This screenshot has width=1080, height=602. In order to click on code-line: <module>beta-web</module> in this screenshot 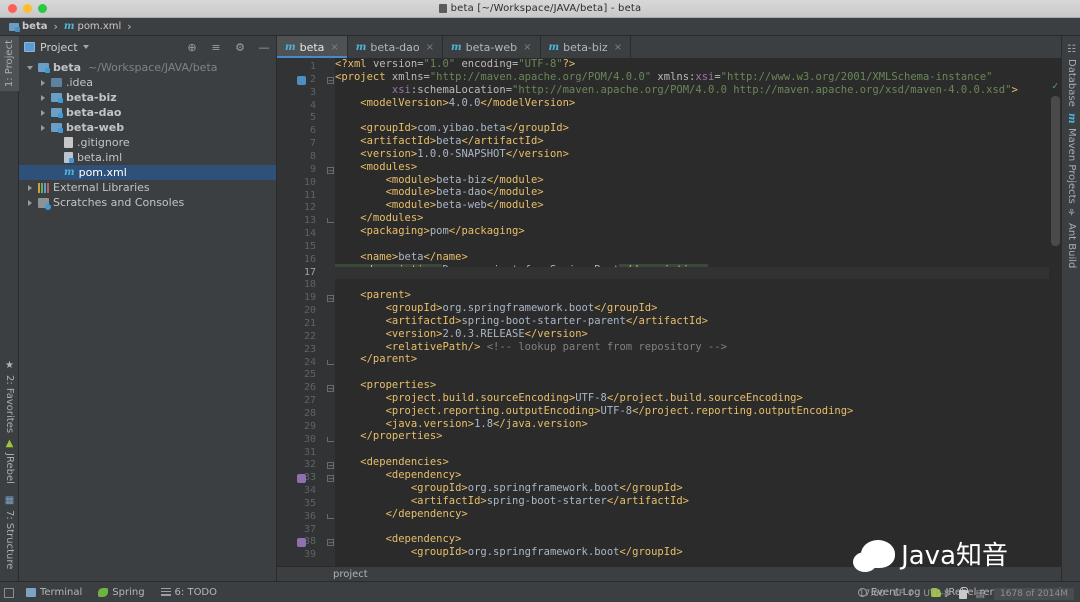, I will do `click(692, 205)`.